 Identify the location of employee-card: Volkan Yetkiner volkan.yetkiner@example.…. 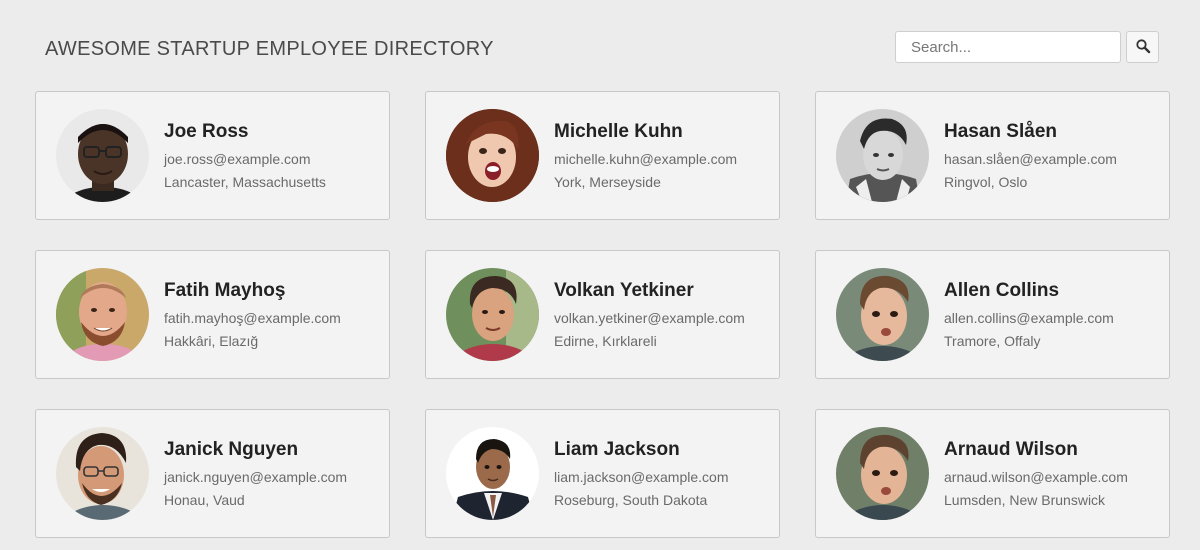
(602, 314).